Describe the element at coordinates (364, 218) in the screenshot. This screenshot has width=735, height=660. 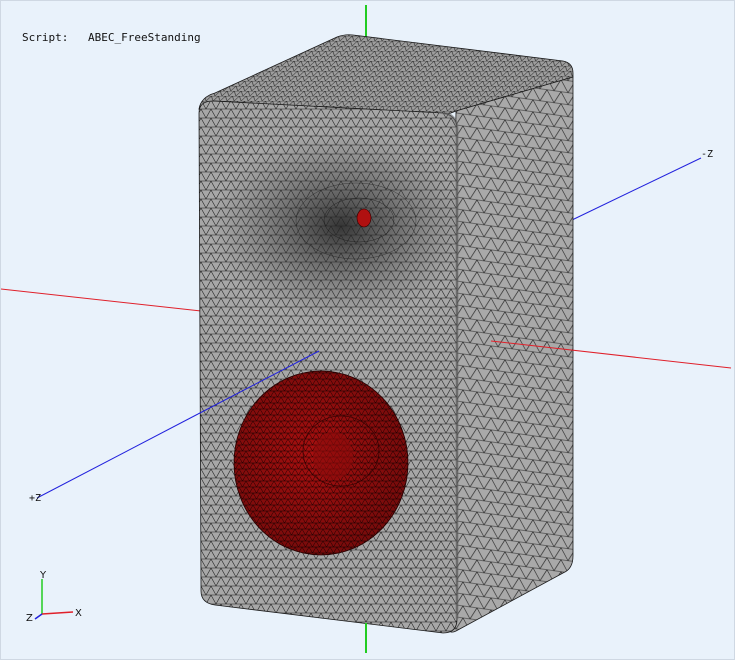
I see `tweeter-dome` at that location.